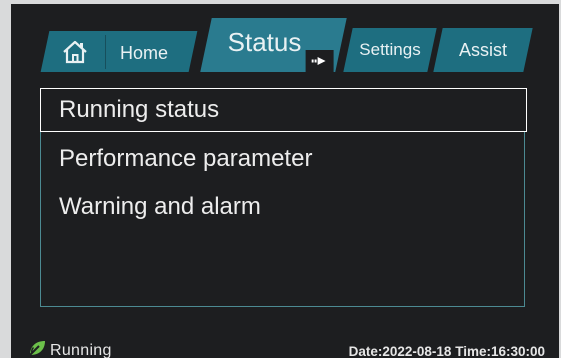 The height and width of the screenshot is (358, 561). Describe the element at coordinates (160, 206) in the screenshot. I see `menu-item-label: Warning and alarm` at that location.